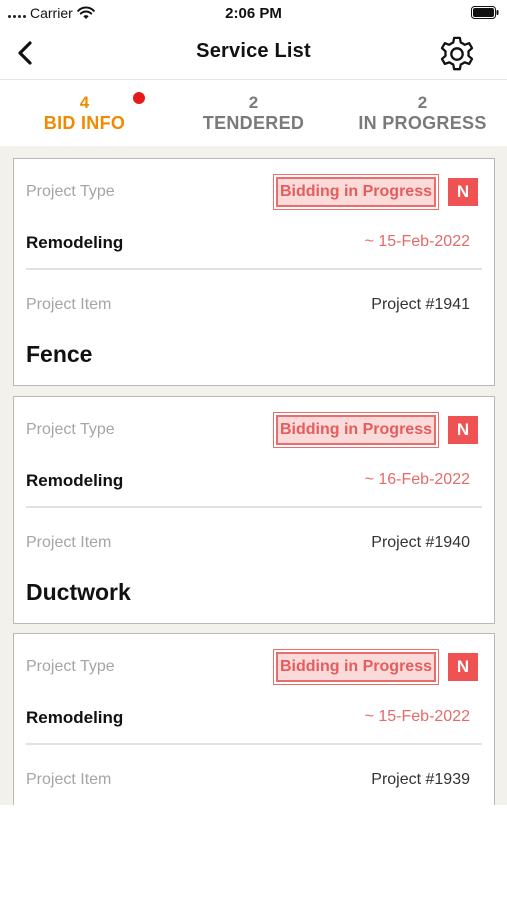 The image size is (507, 900). I want to click on status-bar: Carrier 2:06 PM, so click(253, 13).